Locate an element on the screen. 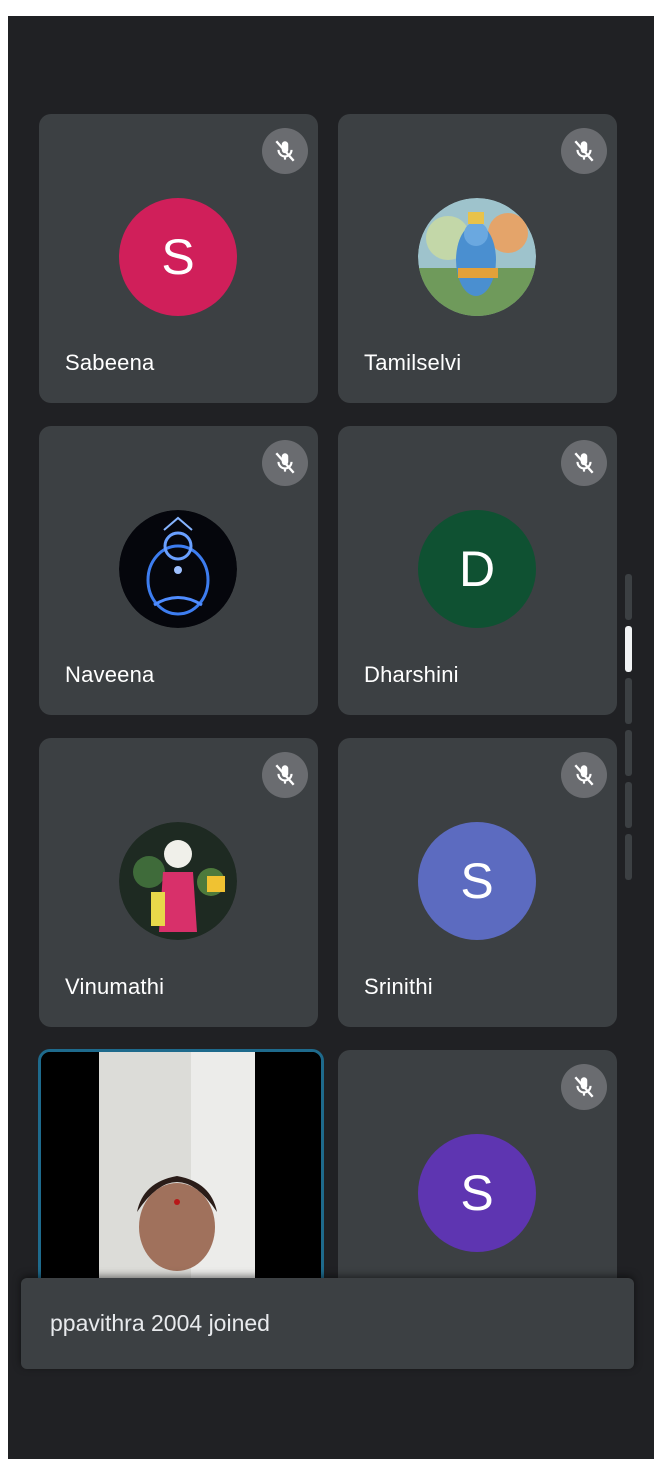 Image resolution: width=662 pixels, height=1459 pixels. participant-name: Srinithi is located at coordinates (398, 986).